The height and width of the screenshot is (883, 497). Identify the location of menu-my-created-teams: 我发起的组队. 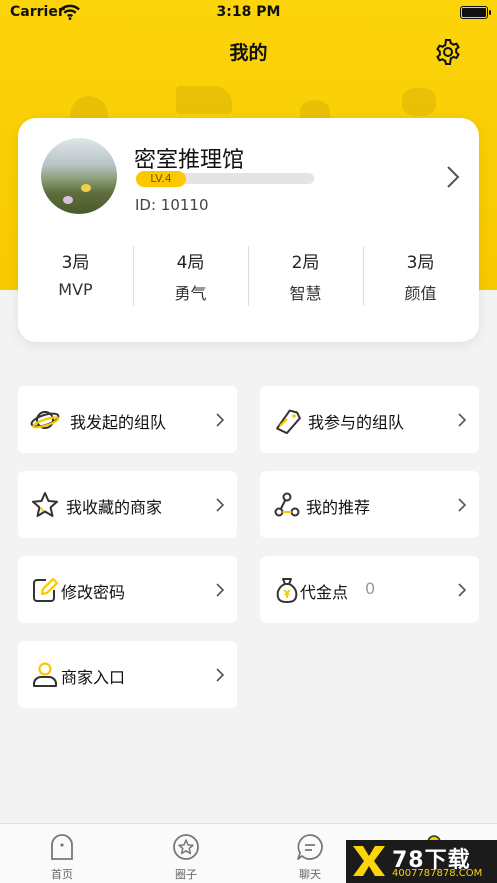
(127, 419).